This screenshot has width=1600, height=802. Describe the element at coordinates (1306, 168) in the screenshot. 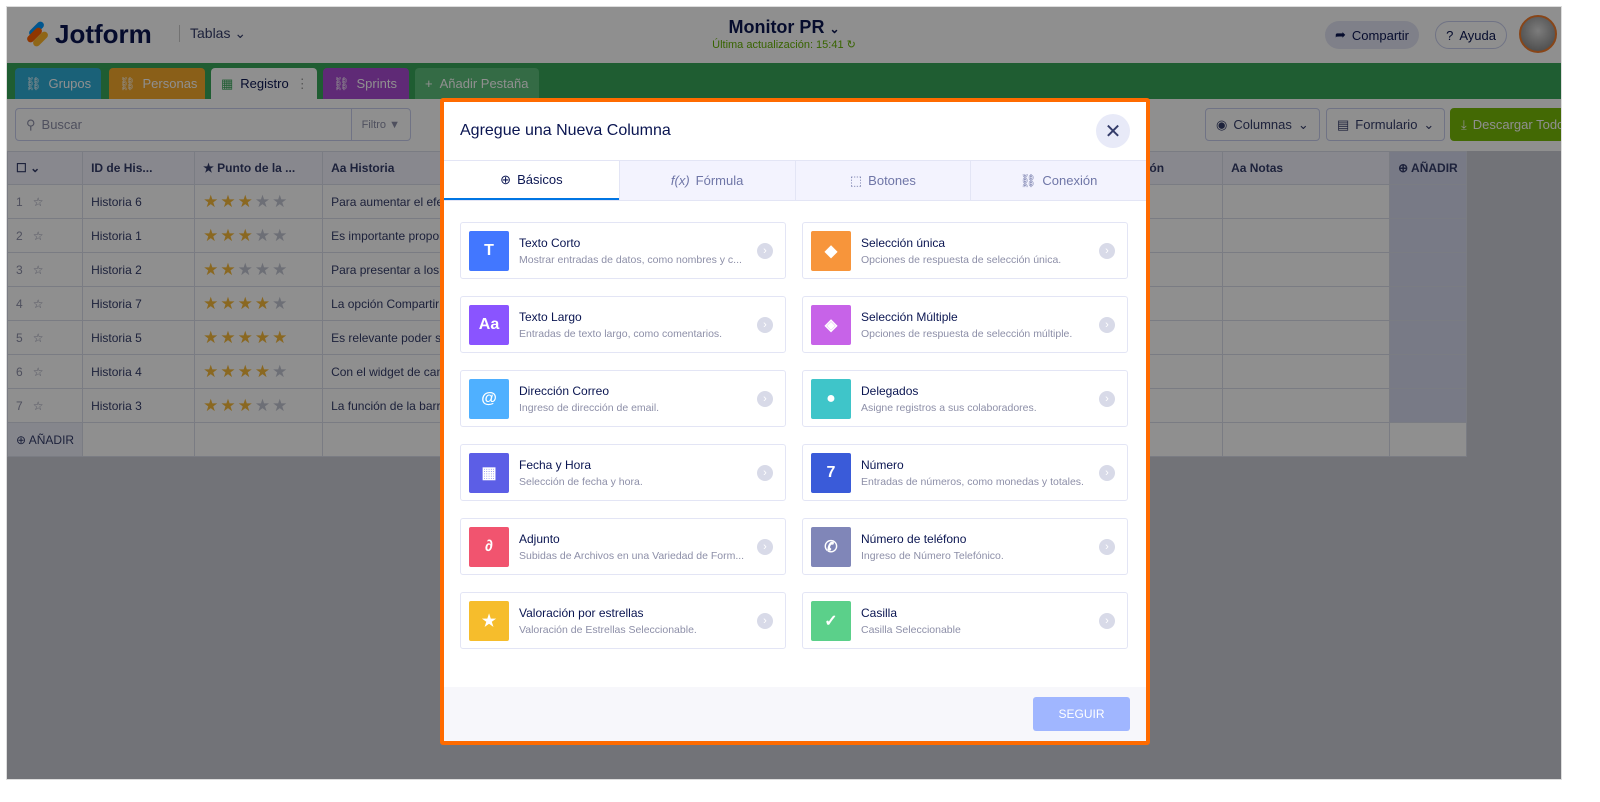

I see `column-header-notes: Aa Notas` at that location.